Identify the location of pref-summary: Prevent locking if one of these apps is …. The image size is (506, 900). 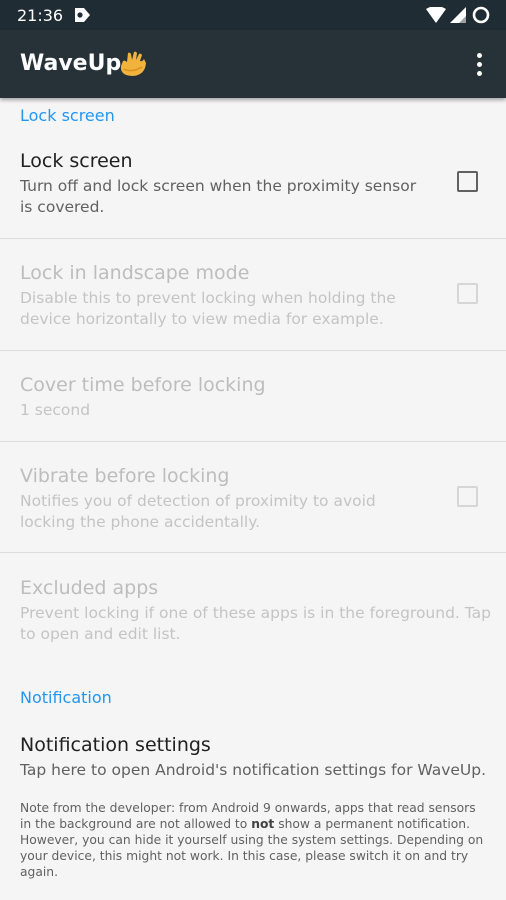
(256, 623).